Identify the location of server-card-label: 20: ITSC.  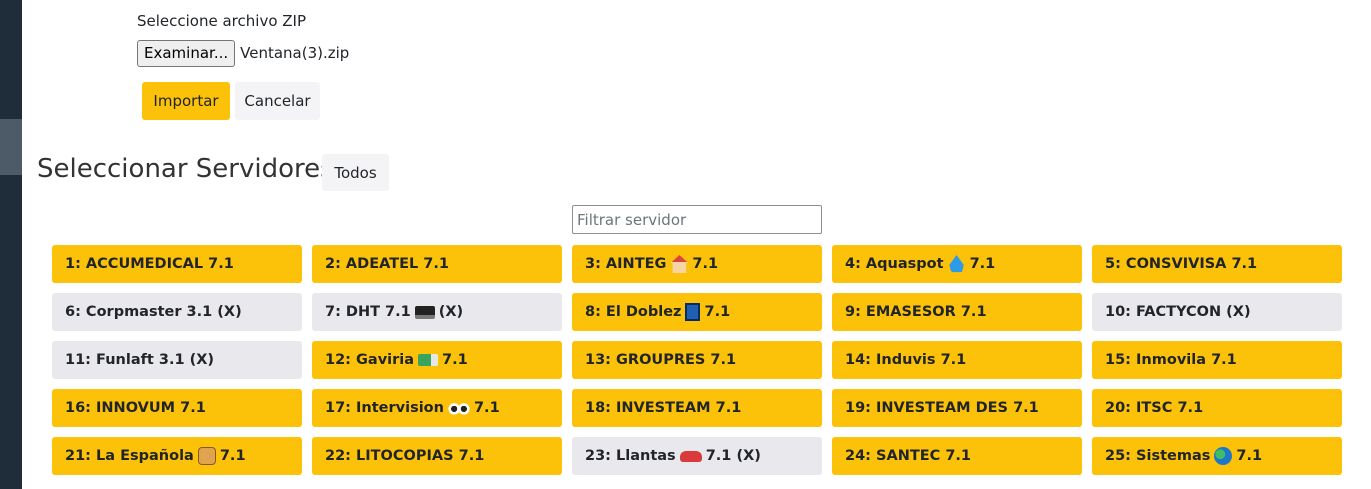
(1139, 408).